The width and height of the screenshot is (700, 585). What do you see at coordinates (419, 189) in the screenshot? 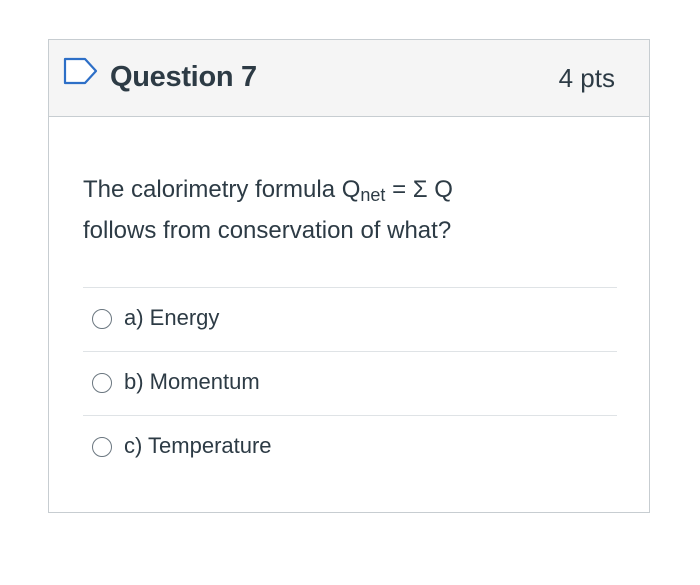
I see `question-text-part: = Σ Q` at bounding box center [419, 189].